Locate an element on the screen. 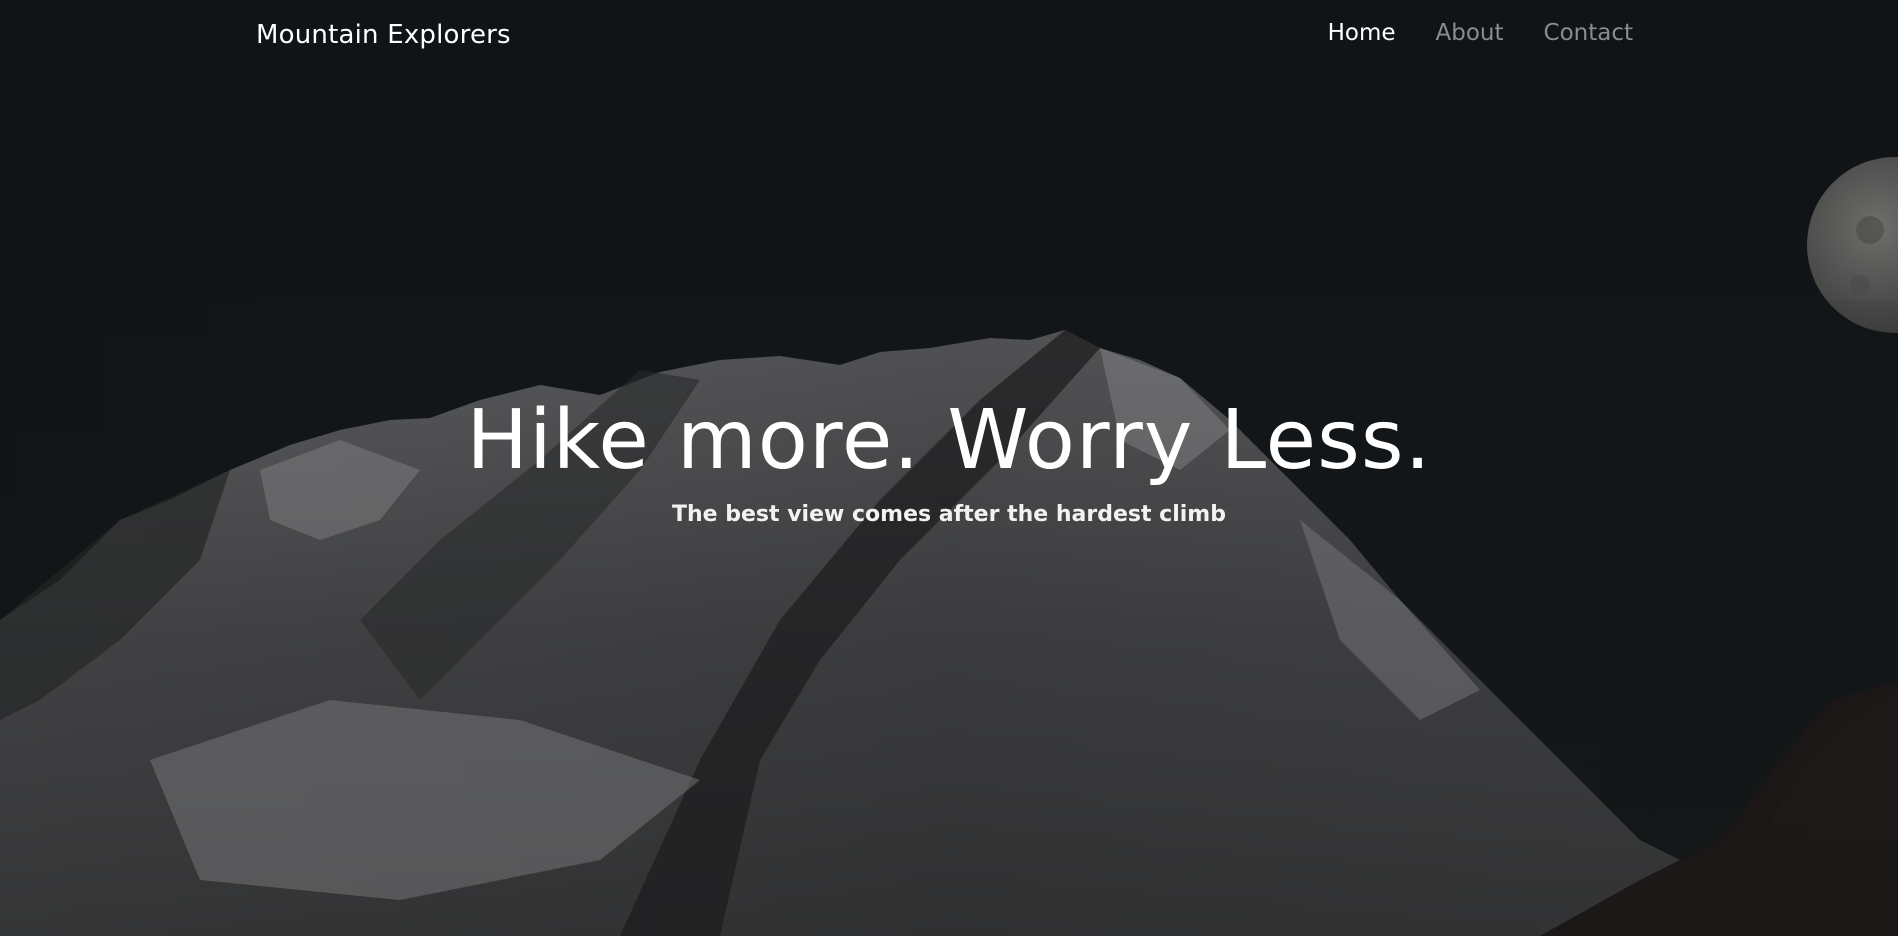 The image size is (1898, 936). nav-links: Home About Contact is located at coordinates (1480, 33).